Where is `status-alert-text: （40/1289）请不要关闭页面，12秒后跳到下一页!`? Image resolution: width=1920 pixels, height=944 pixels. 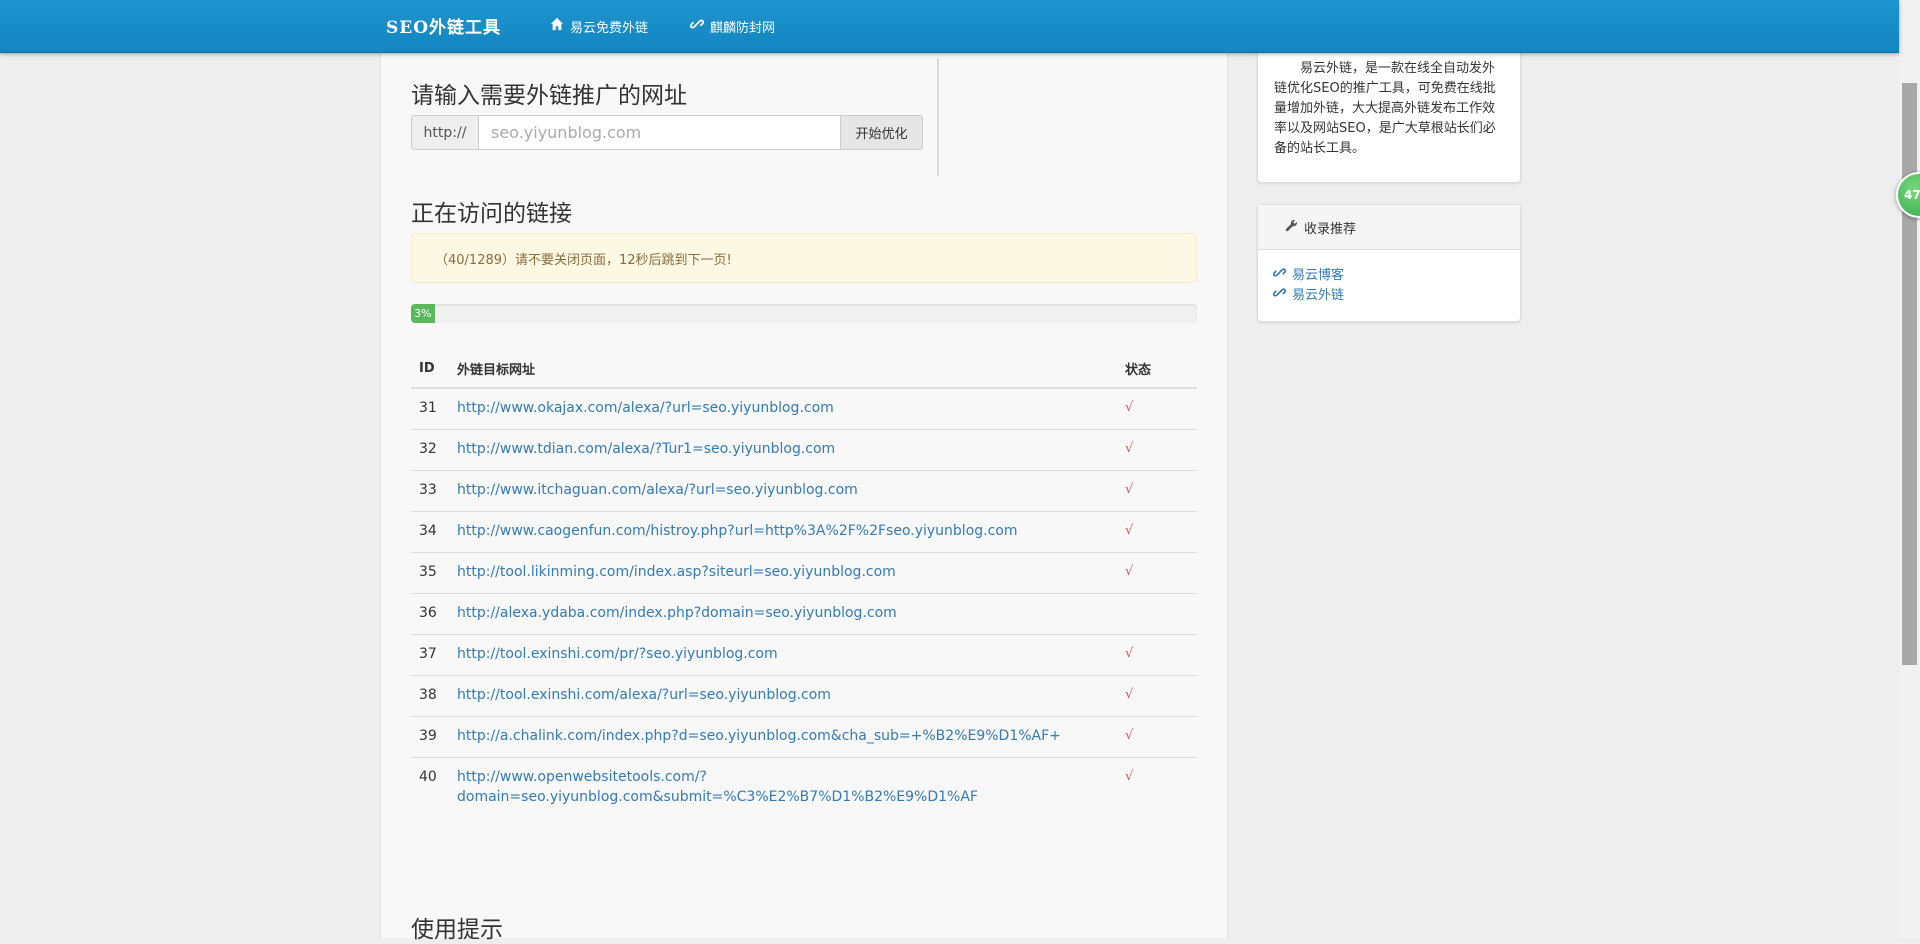
status-alert-text: （40/1289）请不要关闭页面，12秒后跳到下一页! is located at coordinates (583, 260).